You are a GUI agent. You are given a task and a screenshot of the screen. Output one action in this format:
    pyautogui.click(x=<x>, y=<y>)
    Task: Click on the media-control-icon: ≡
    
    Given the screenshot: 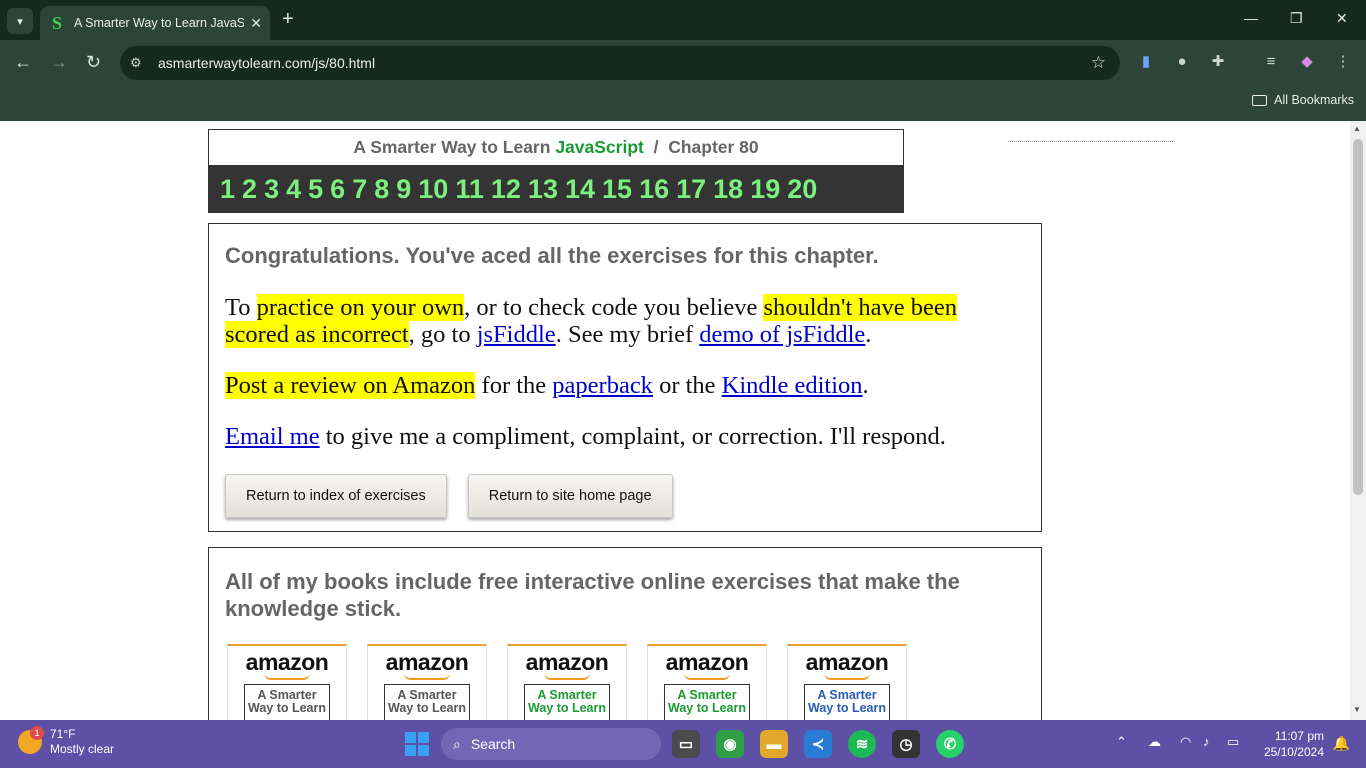 What is the action you would take?
    pyautogui.click(x=1271, y=62)
    